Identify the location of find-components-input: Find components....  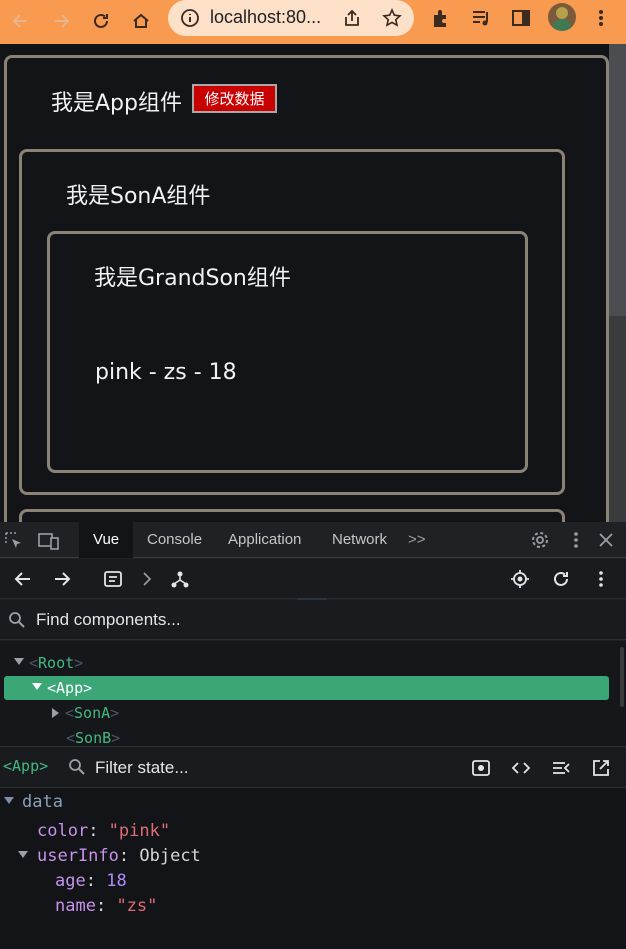
(108, 620).